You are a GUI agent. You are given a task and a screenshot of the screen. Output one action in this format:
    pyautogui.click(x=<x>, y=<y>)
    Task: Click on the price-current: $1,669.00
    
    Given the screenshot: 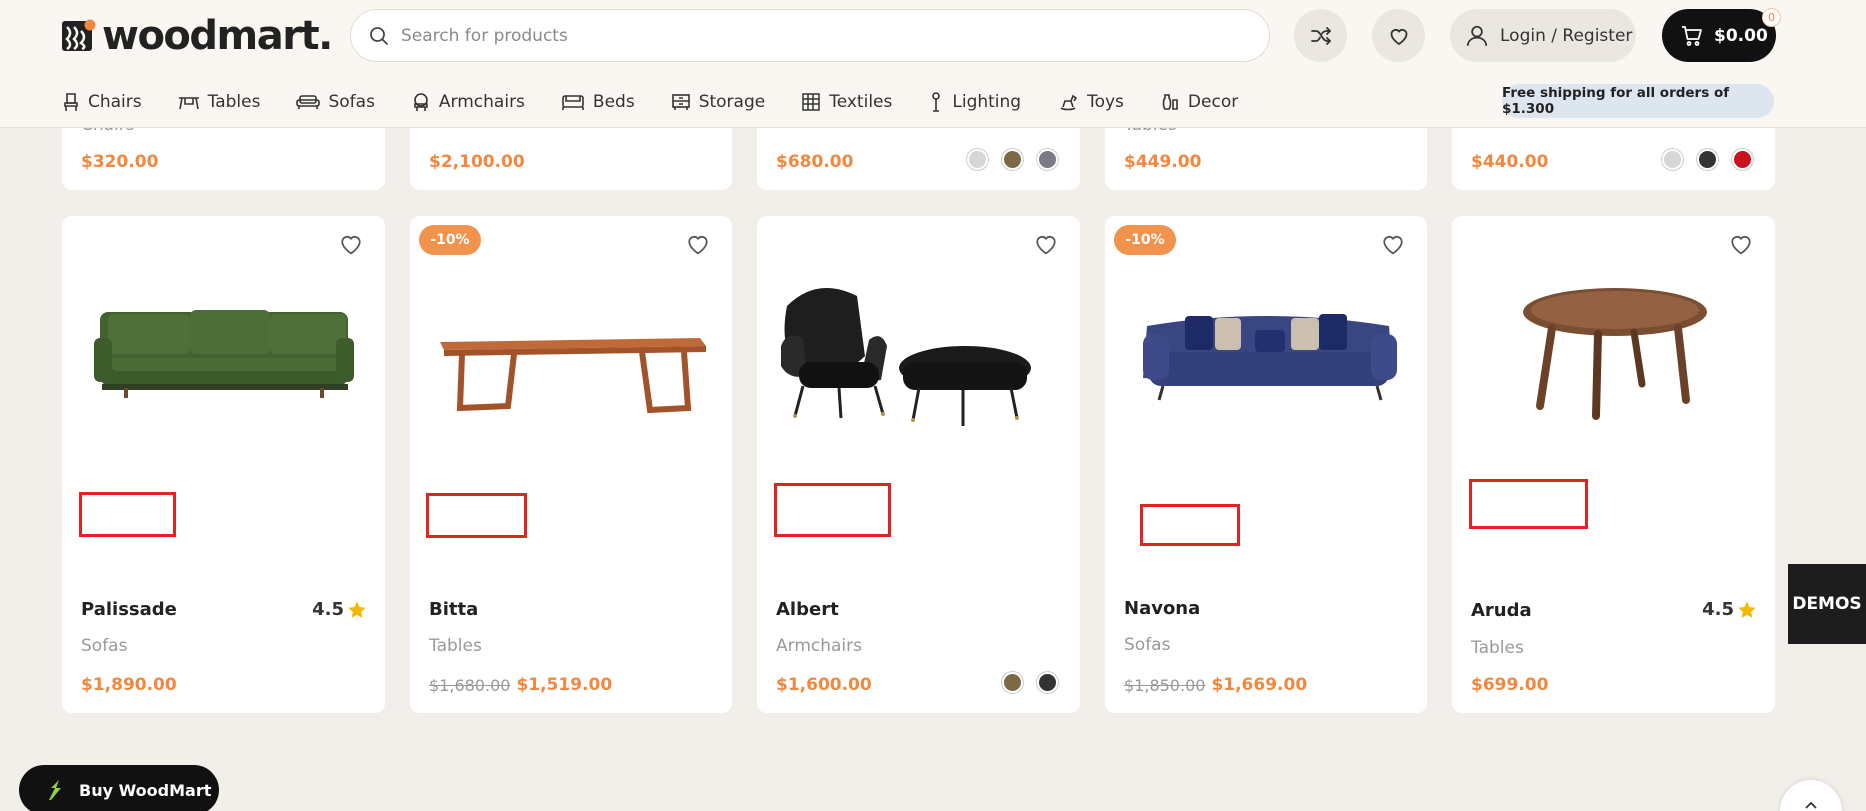 What is the action you would take?
    pyautogui.click(x=1259, y=685)
    